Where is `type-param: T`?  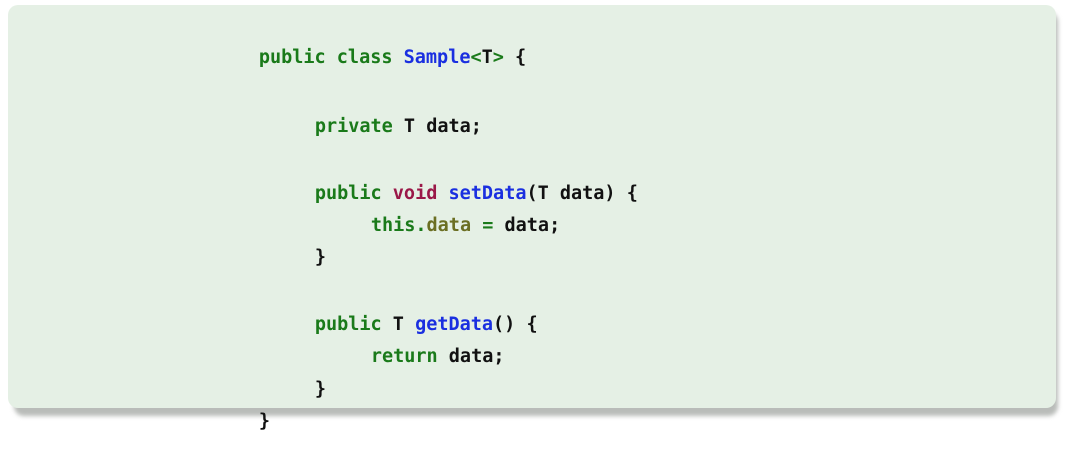 type-param: T is located at coordinates (487, 57).